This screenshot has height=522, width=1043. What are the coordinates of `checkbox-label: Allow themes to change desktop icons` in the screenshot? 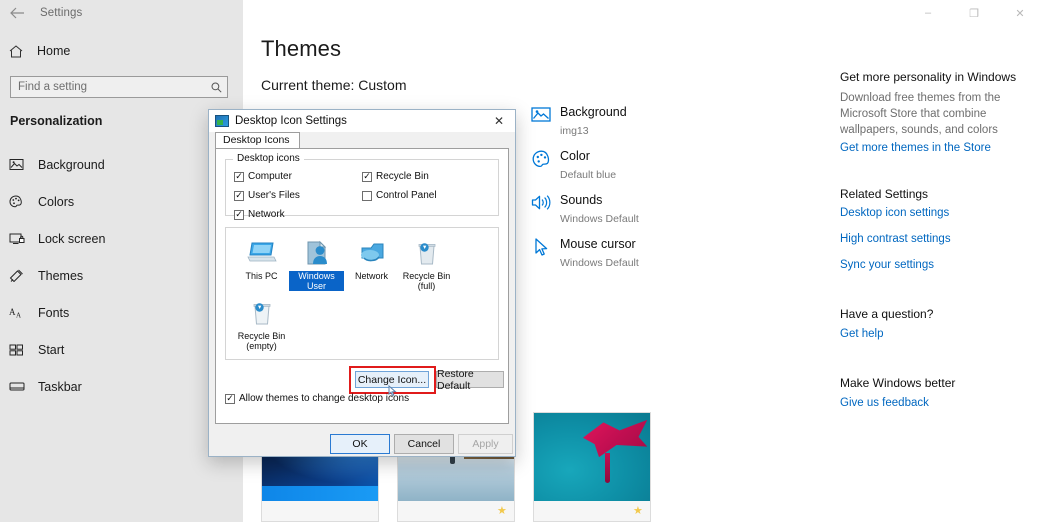 It's located at (324, 398).